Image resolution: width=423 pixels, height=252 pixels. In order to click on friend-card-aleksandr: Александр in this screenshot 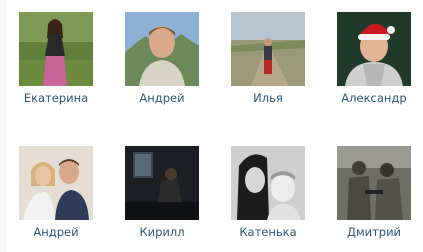, I will do `click(373, 62)`.